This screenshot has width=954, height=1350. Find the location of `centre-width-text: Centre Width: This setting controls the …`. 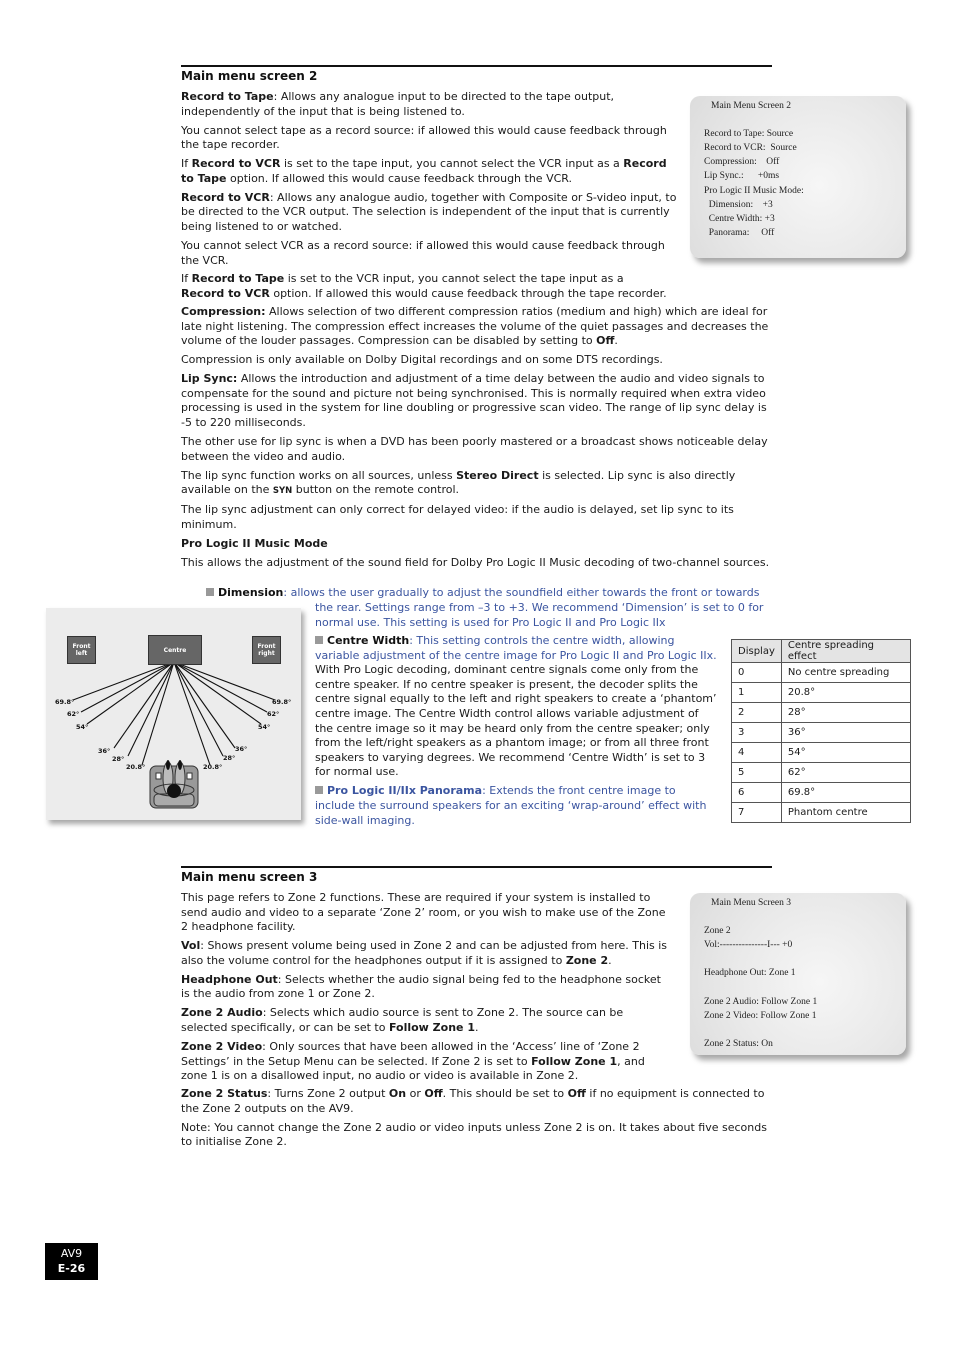

centre-width-text: Centre Width: This setting controls the … is located at coordinates (516, 731).